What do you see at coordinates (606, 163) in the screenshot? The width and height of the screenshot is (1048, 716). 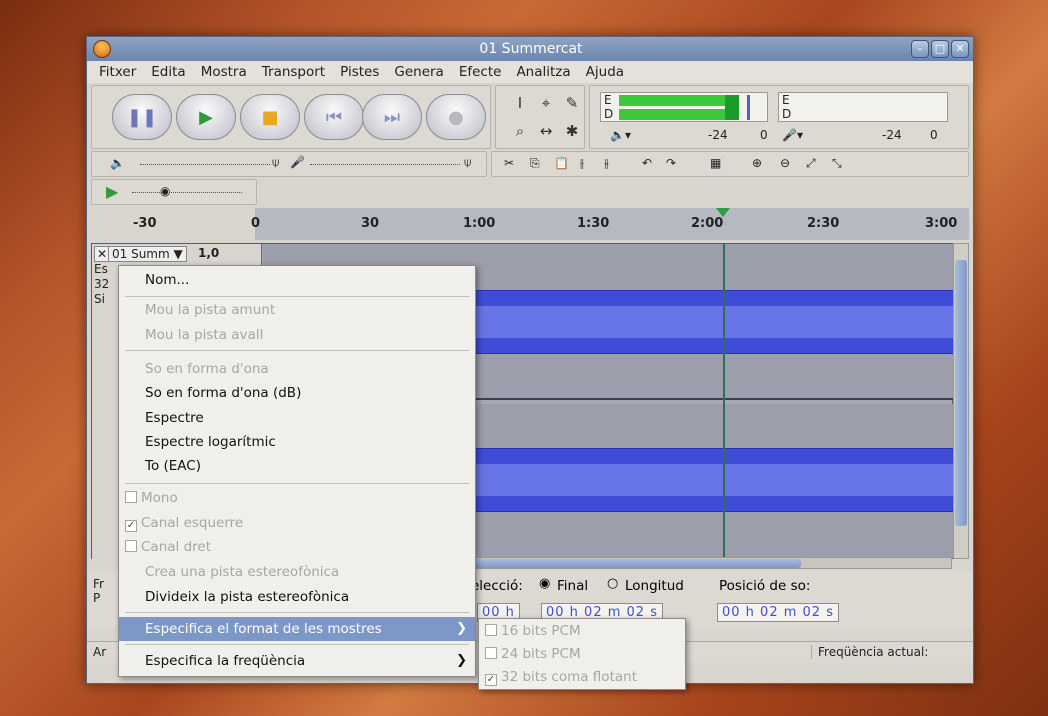 I see `silence-icon: ⫳` at bounding box center [606, 163].